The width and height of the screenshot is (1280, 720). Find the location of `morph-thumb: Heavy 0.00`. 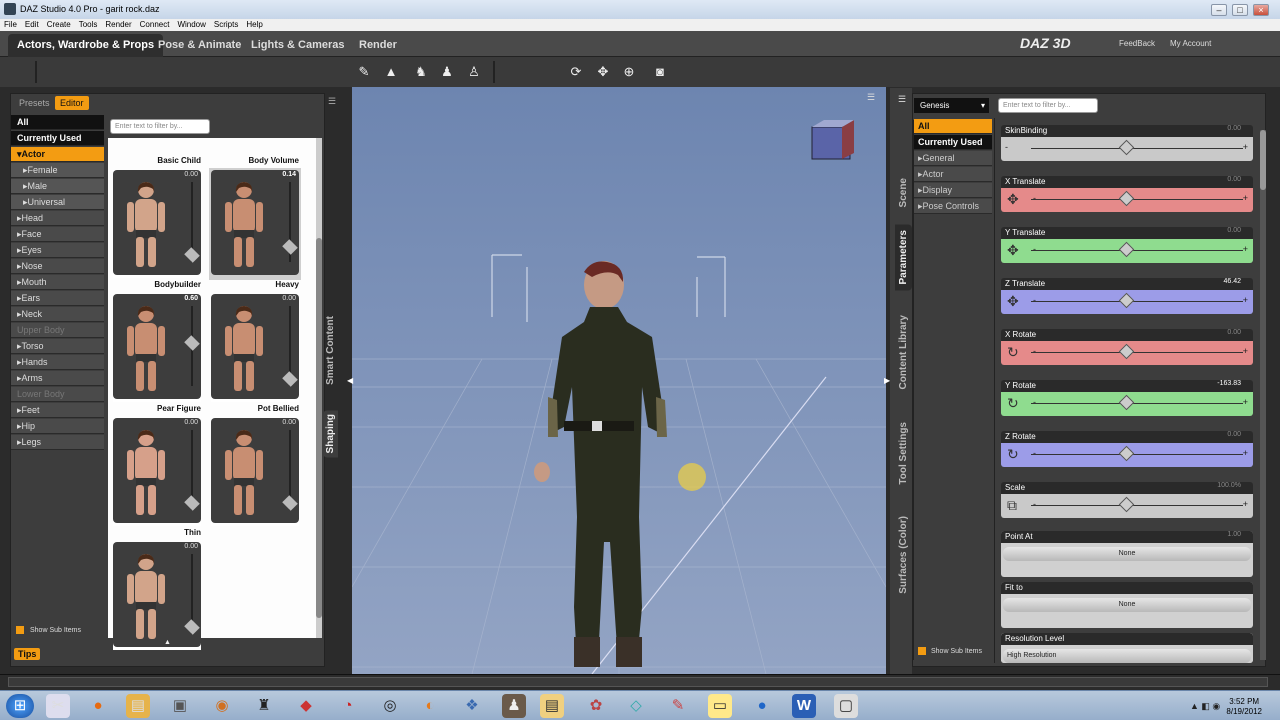

morph-thumb: Heavy 0.00 is located at coordinates (255, 341).